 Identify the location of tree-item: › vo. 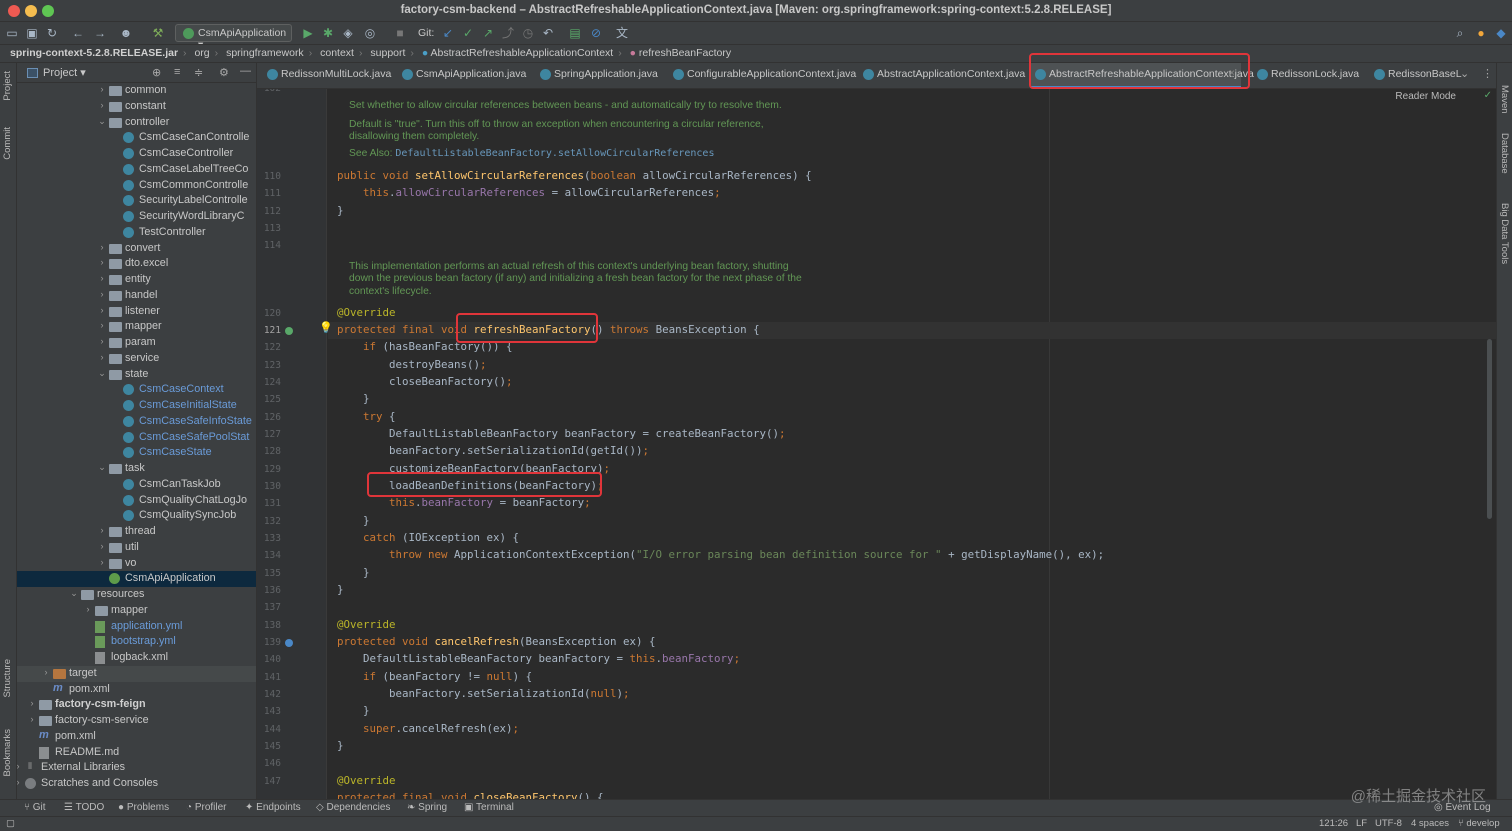
(136, 564).